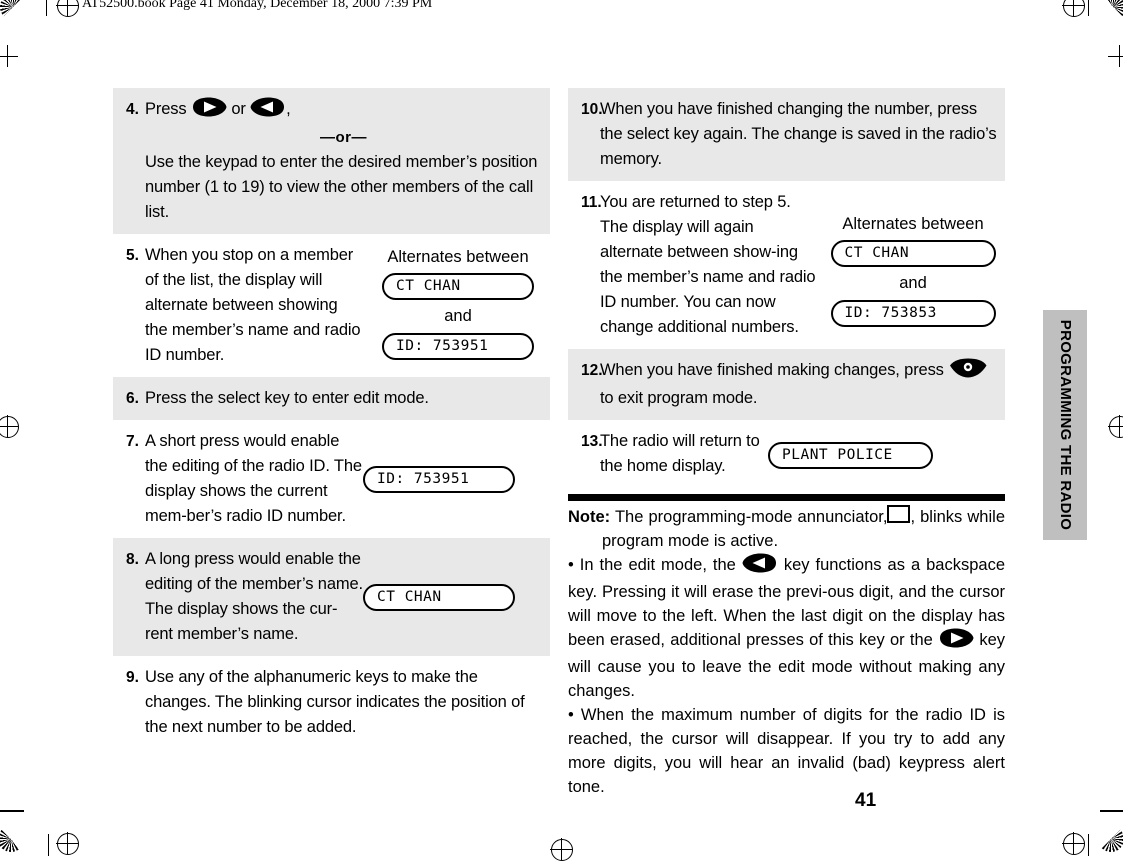 This screenshot has height=861, width=1123. Describe the element at coordinates (288, 109) in the screenshot. I see `step-4-comma: ,` at that location.